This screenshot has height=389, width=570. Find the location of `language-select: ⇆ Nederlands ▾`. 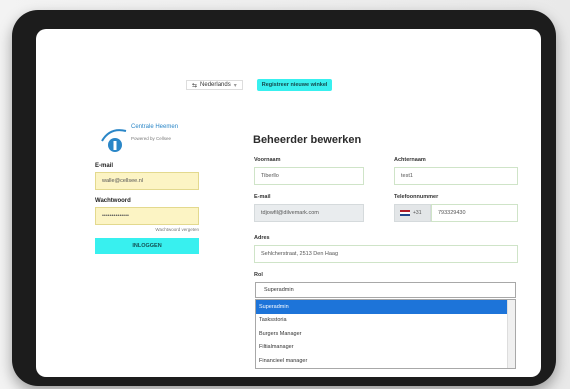

language-select: ⇆ Nederlands ▾ is located at coordinates (214, 85).